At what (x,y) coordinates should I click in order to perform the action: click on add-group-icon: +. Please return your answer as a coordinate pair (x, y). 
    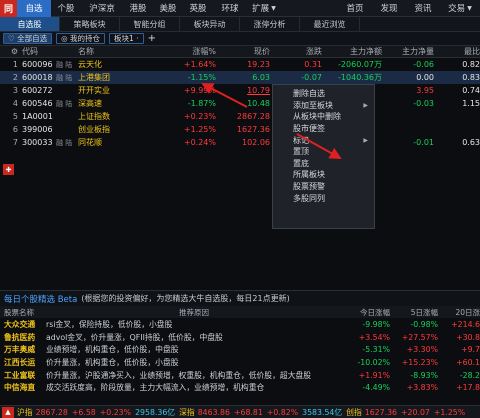
    Looking at the image, I should click on (152, 38).